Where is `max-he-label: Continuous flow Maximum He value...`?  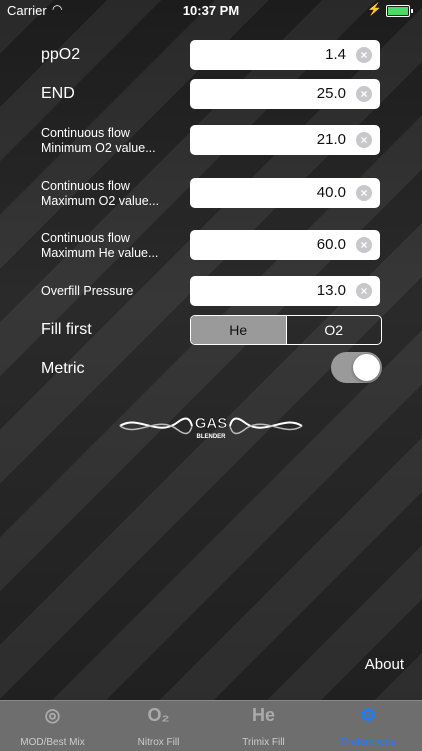 max-he-label: Continuous flow Maximum He value... is located at coordinates (99, 246).